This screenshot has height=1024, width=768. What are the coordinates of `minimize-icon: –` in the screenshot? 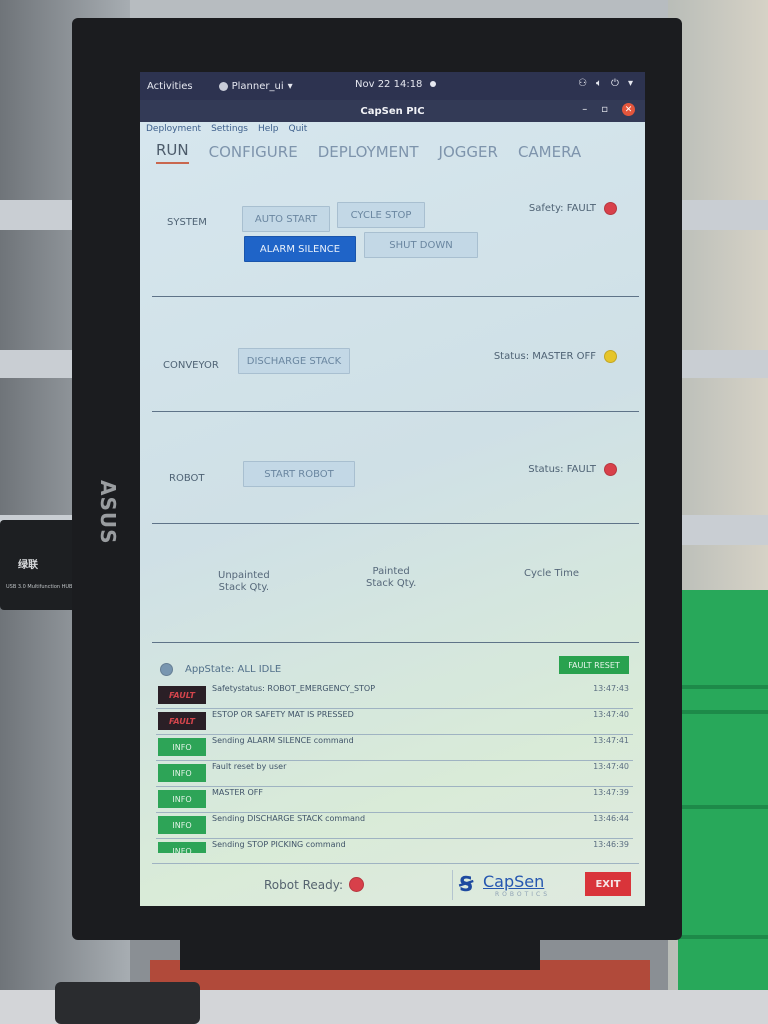 It's located at (584, 109).